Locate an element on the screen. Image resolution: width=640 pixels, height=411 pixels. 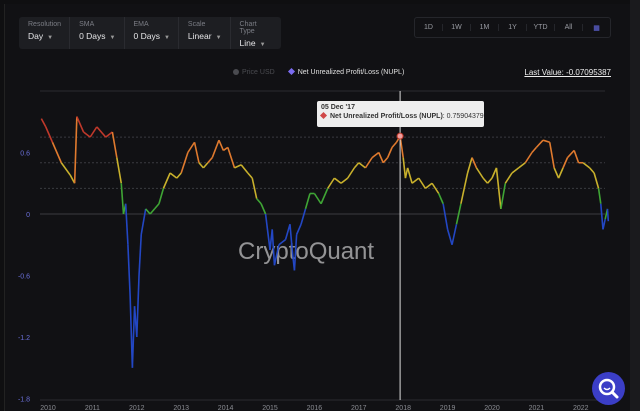
x-tick-label: 2010 is located at coordinates (48, 408).